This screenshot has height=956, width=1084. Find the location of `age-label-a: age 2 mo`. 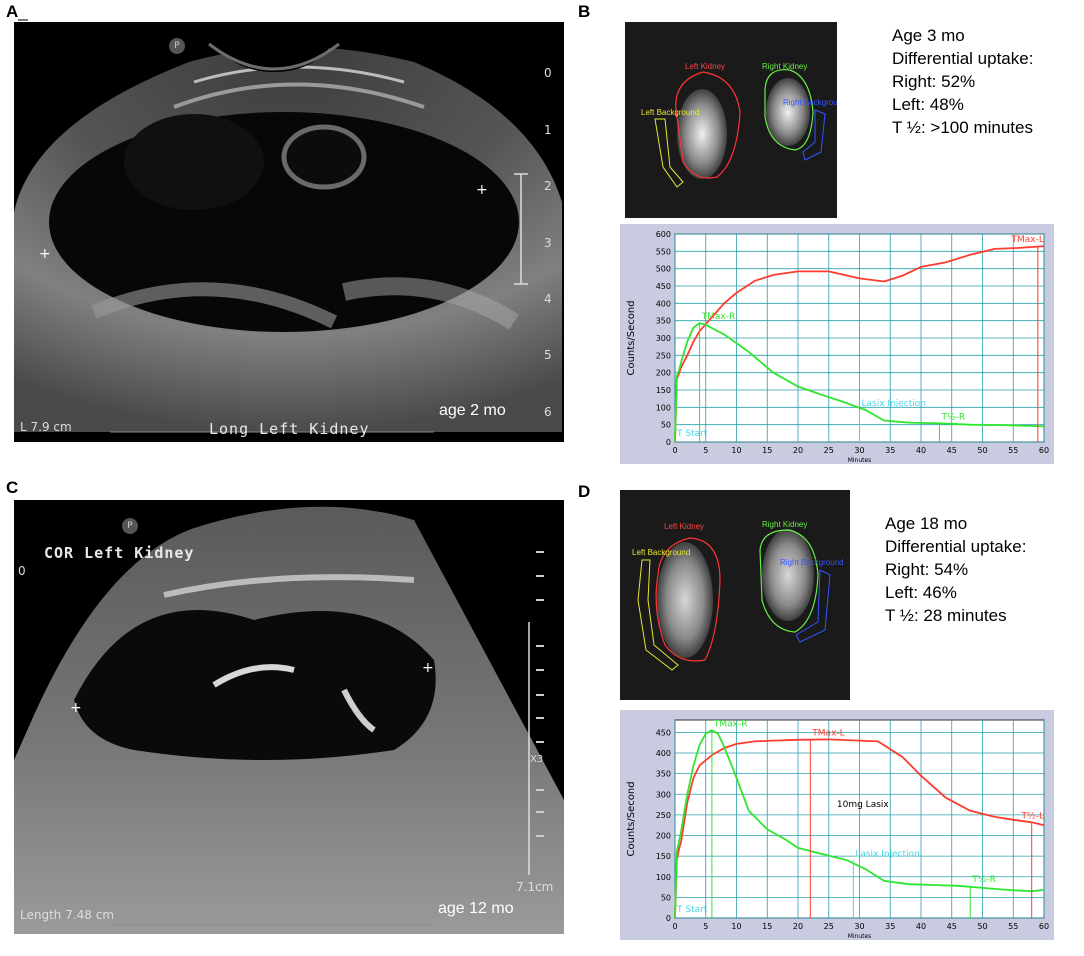

age-label-a: age 2 mo is located at coordinates (472, 410).